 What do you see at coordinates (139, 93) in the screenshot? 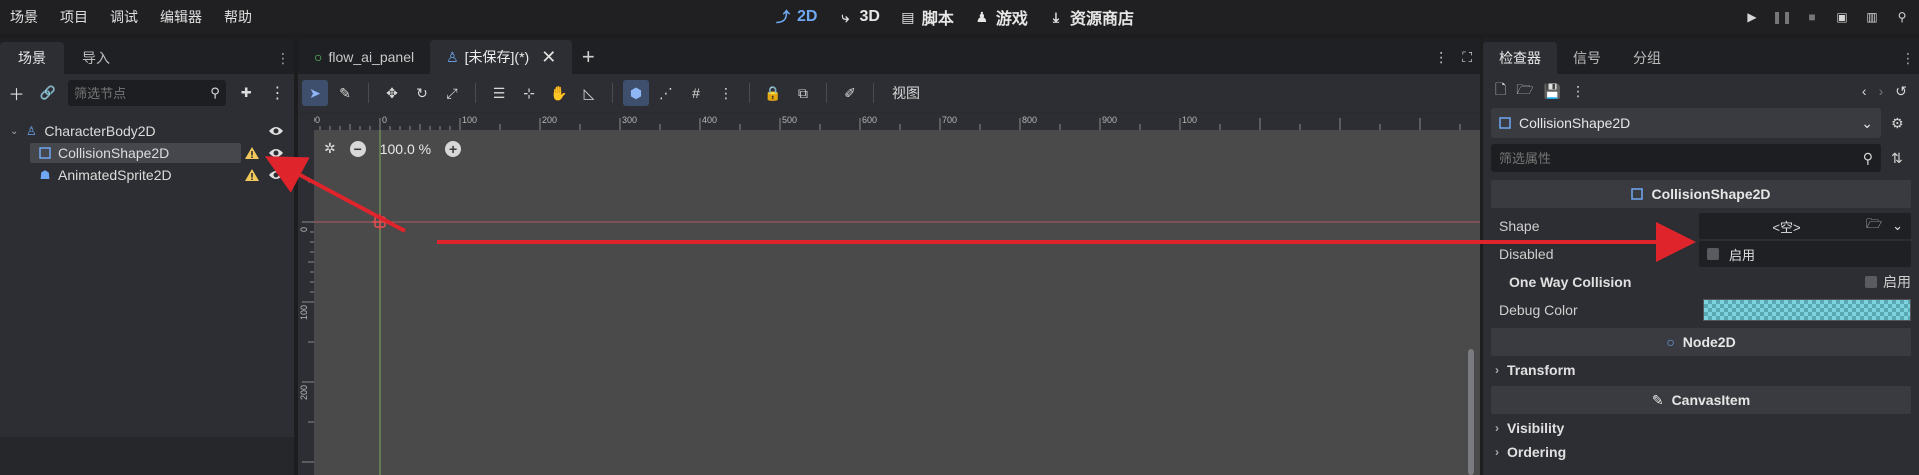
I see `filter-nodes-input` at bounding box center [139, 93].